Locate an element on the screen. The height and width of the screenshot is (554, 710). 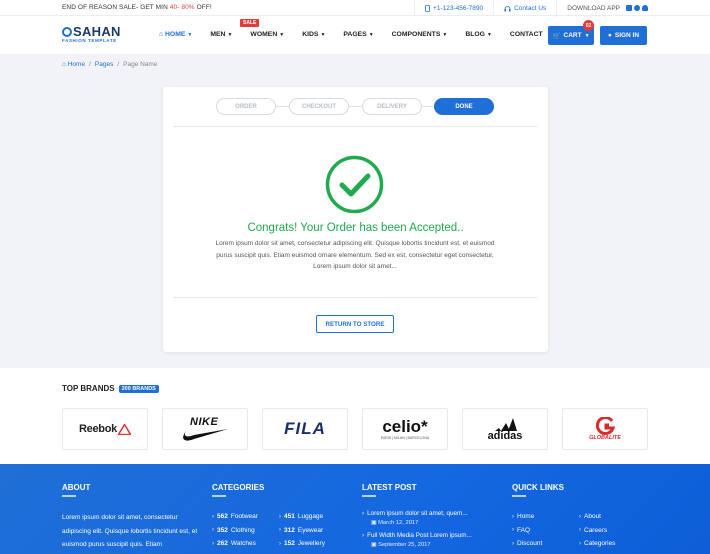
windows-icon is located at coordinates (629, 8).